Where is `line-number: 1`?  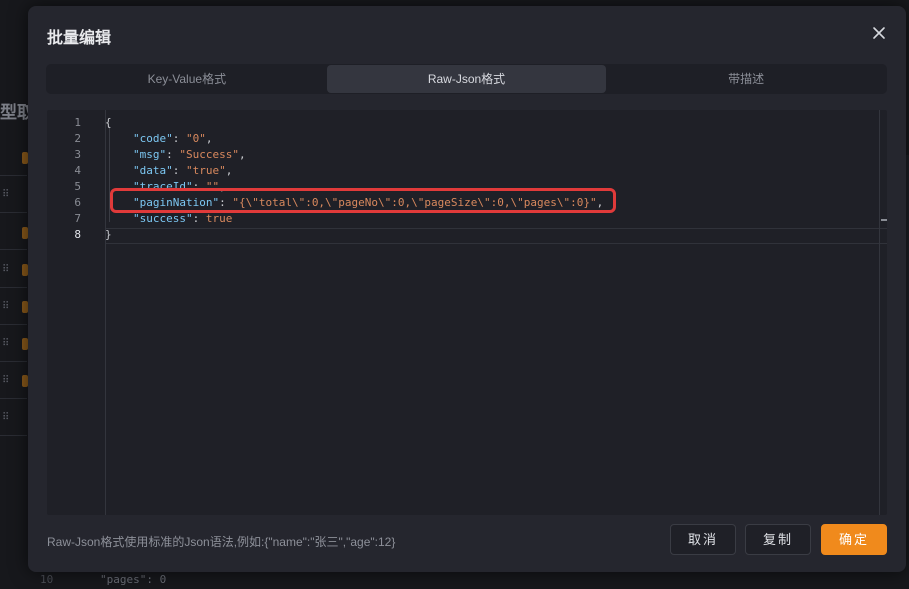
line-number: 1 is located at coordinates (77, 122).